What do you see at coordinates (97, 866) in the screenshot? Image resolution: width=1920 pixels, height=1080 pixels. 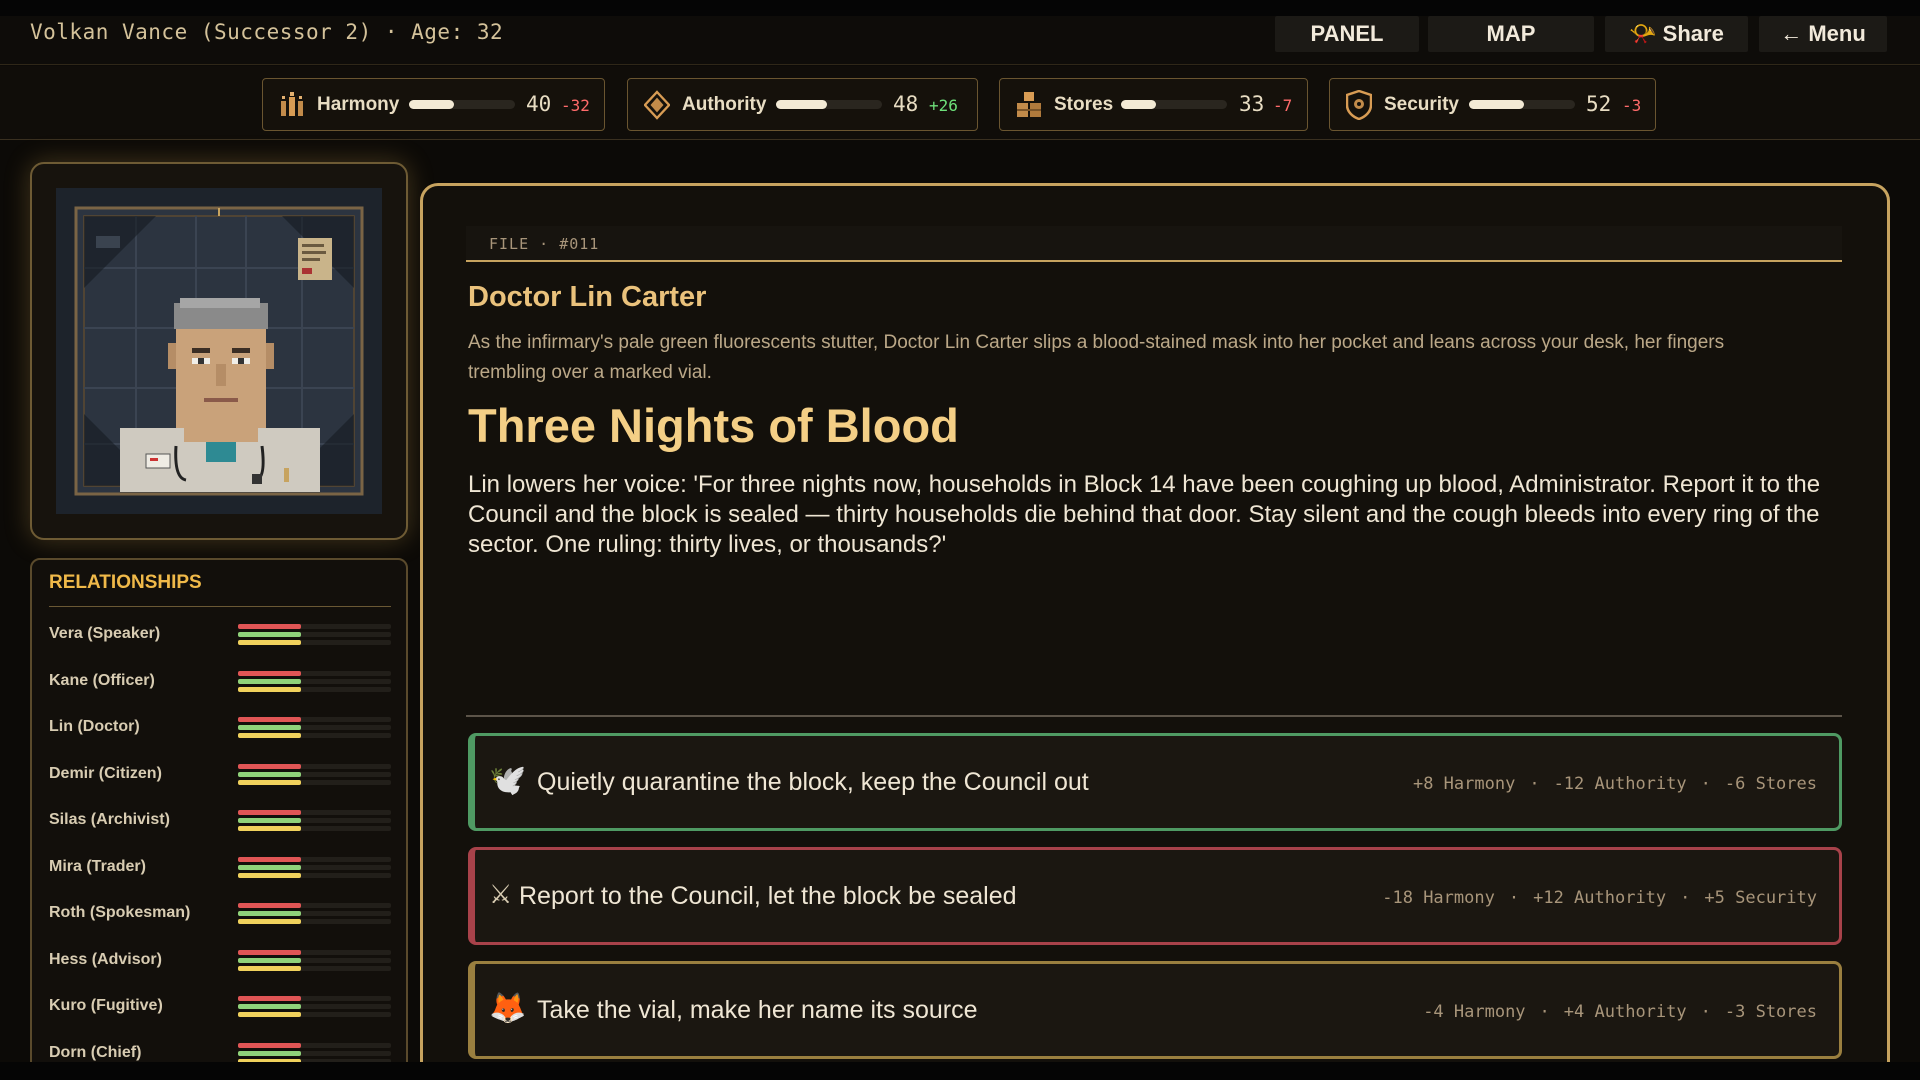 I see `relationship-name: Mira (Trader)` at bounding box center [97, 866].